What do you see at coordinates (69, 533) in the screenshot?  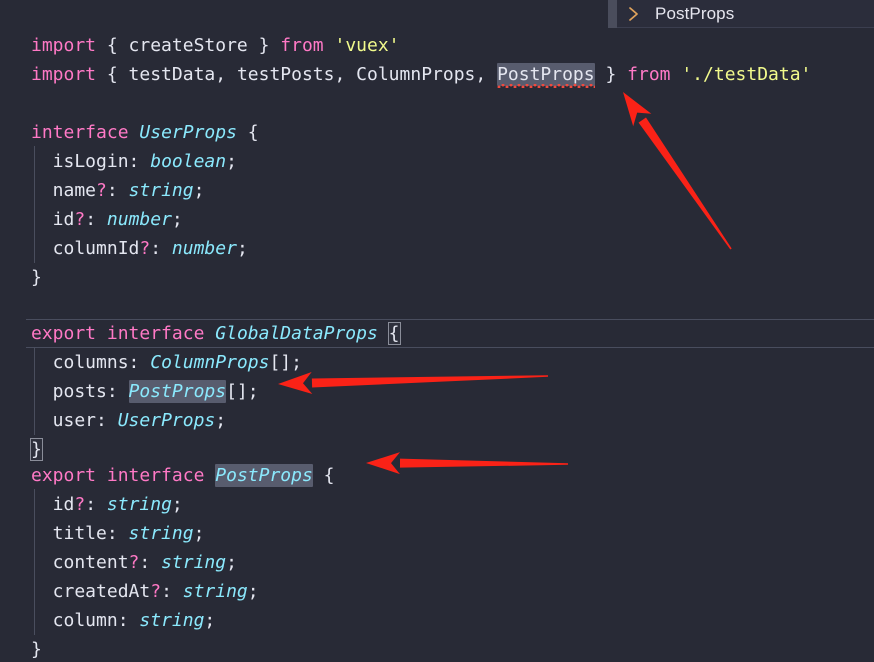 I see `code-token: title` at bounding box center [69, 533].